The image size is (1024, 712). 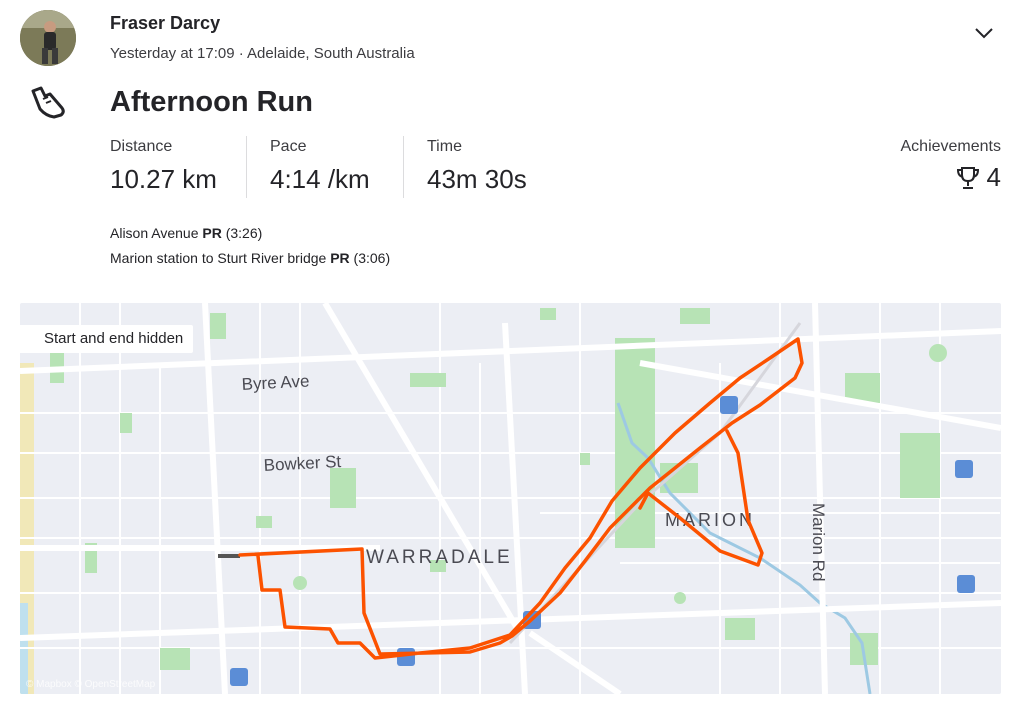 What do you see at coordinates (220, 258) in the screenshot?
I see `segment-name: Marion station to Sturt River bridge` at bounding box center [220, 258].